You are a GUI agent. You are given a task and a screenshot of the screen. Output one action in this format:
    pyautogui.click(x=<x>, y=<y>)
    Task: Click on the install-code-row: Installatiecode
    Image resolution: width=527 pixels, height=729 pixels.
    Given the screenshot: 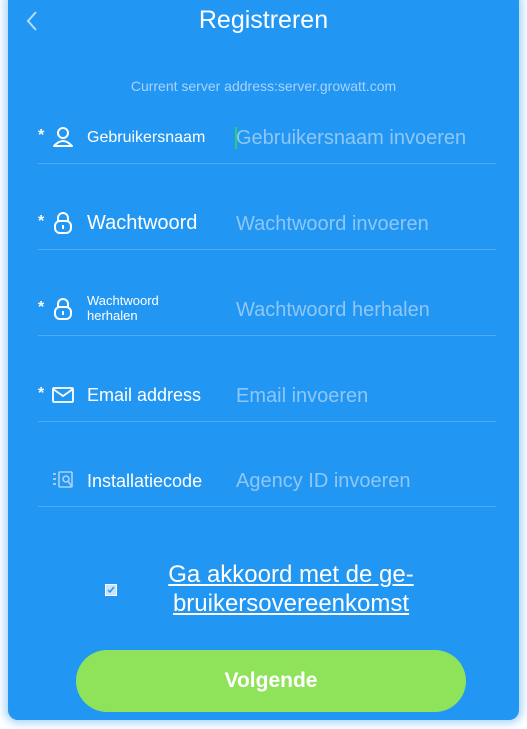 What is the action you would take?
    pyautogui.click(x=268, y=481)
    